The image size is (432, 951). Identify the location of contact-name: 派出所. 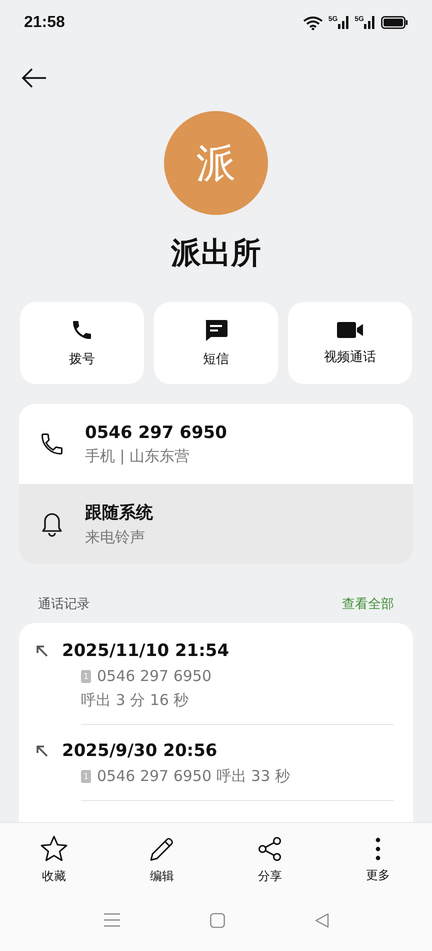
(216, 254).